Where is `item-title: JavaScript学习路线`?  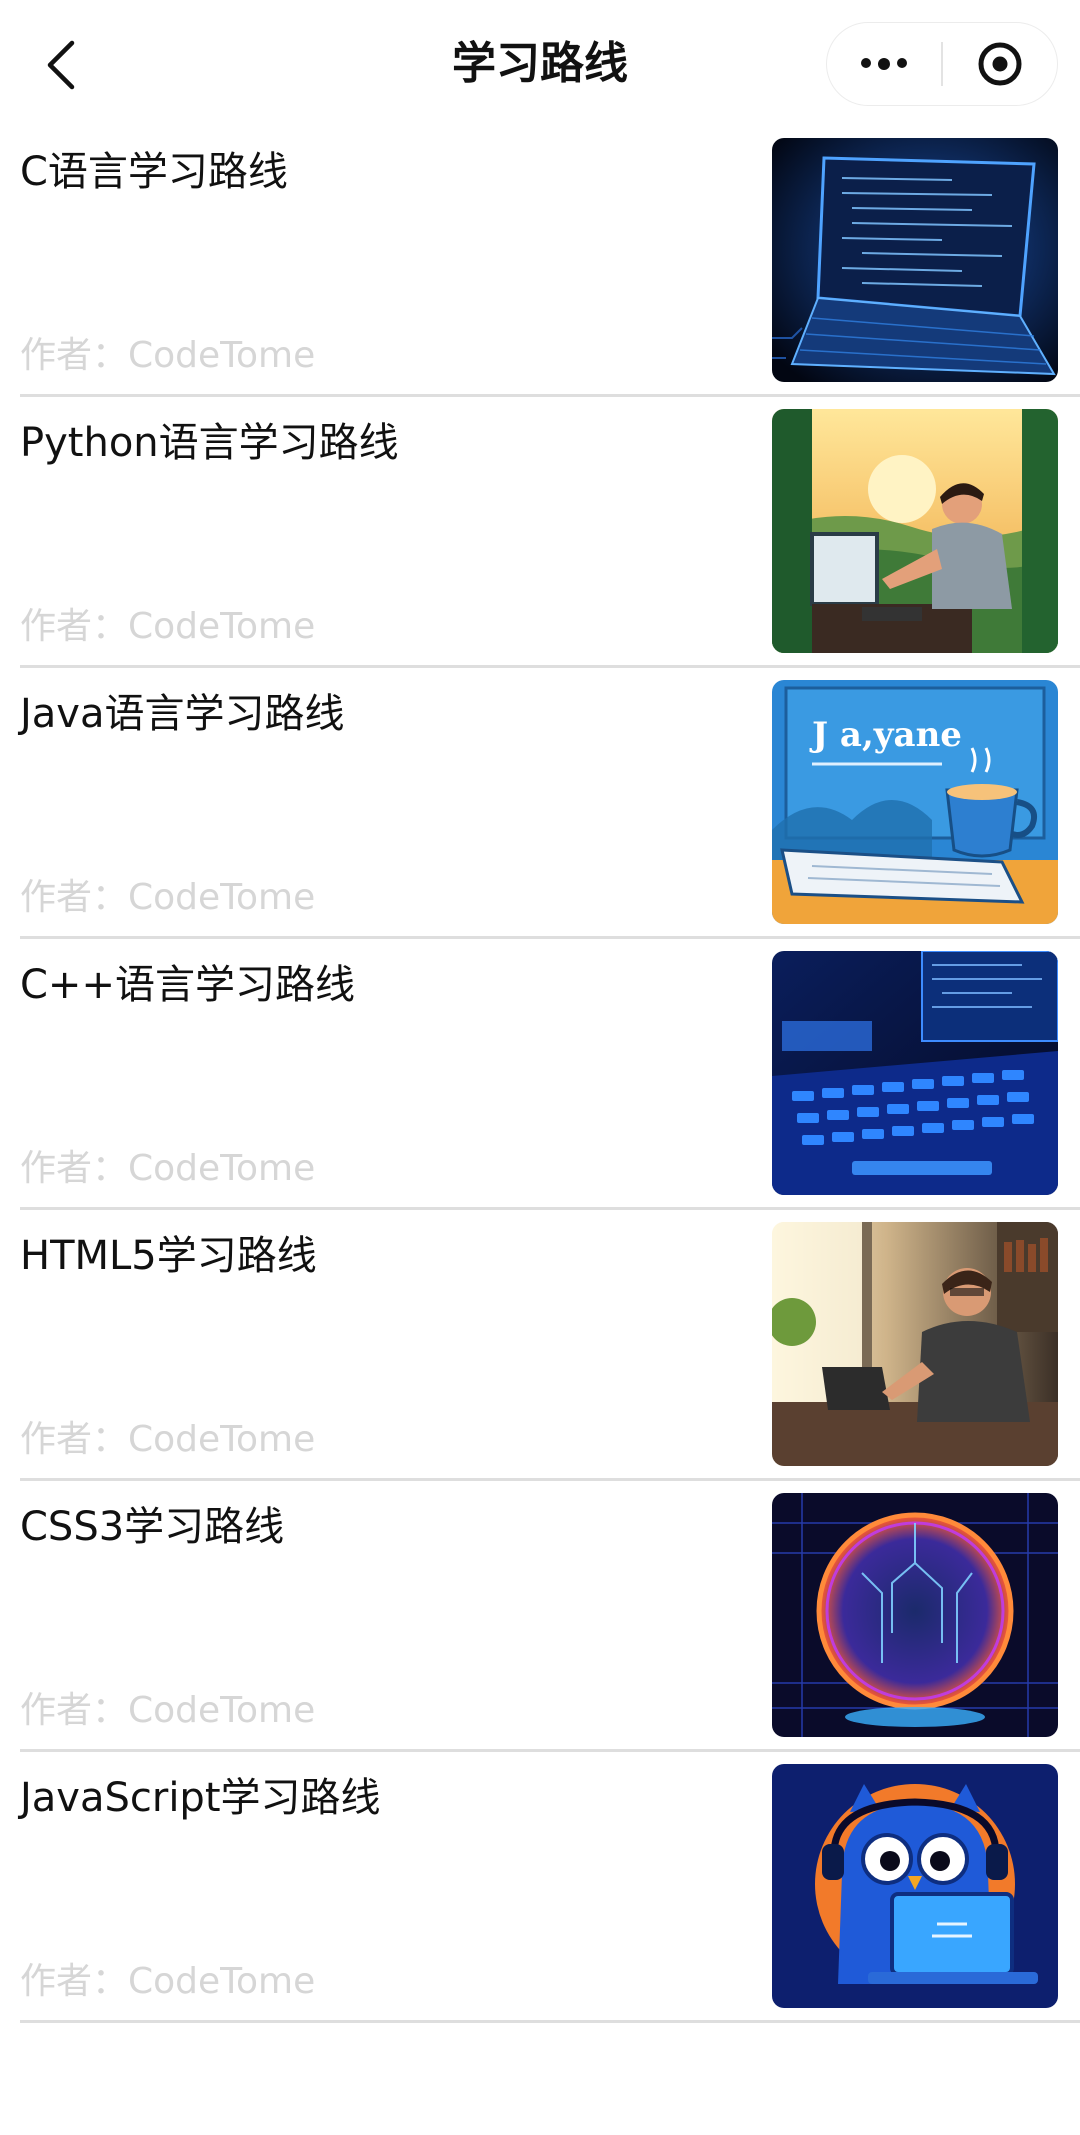
item-title: JavaScript学习路线 is located at coordinates (200, 1798).